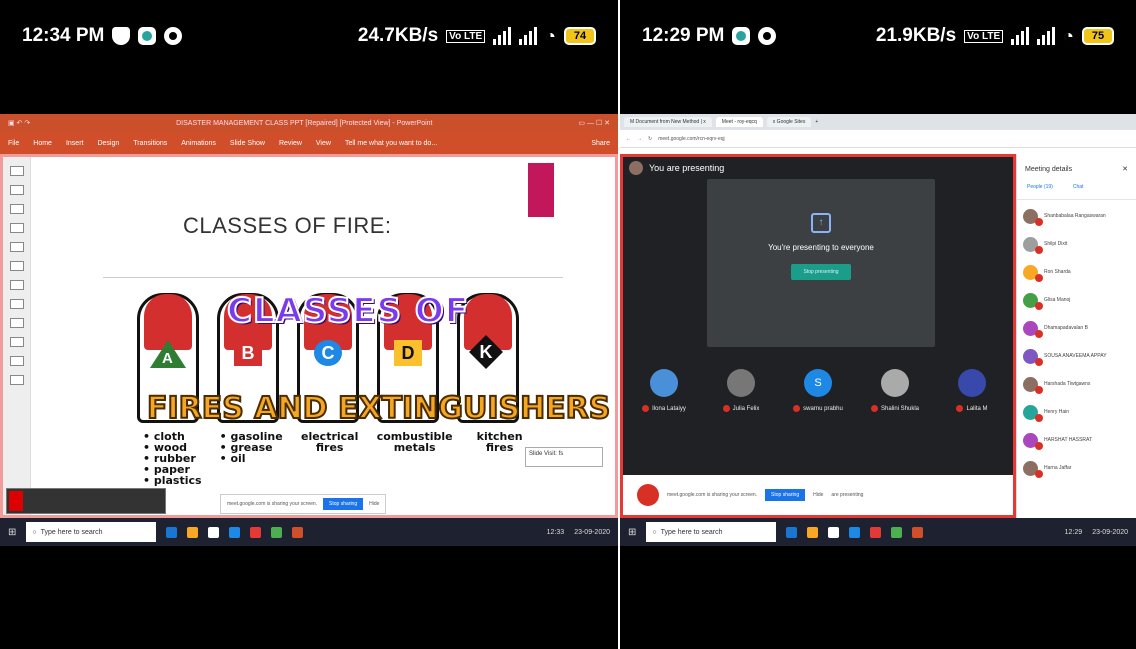 This screenshot has width=1136, height=649. What do you see at coordinates (1125, 169) in the screenshot?
I see `close-icon: ✕` at bounding box center [1125, 169].